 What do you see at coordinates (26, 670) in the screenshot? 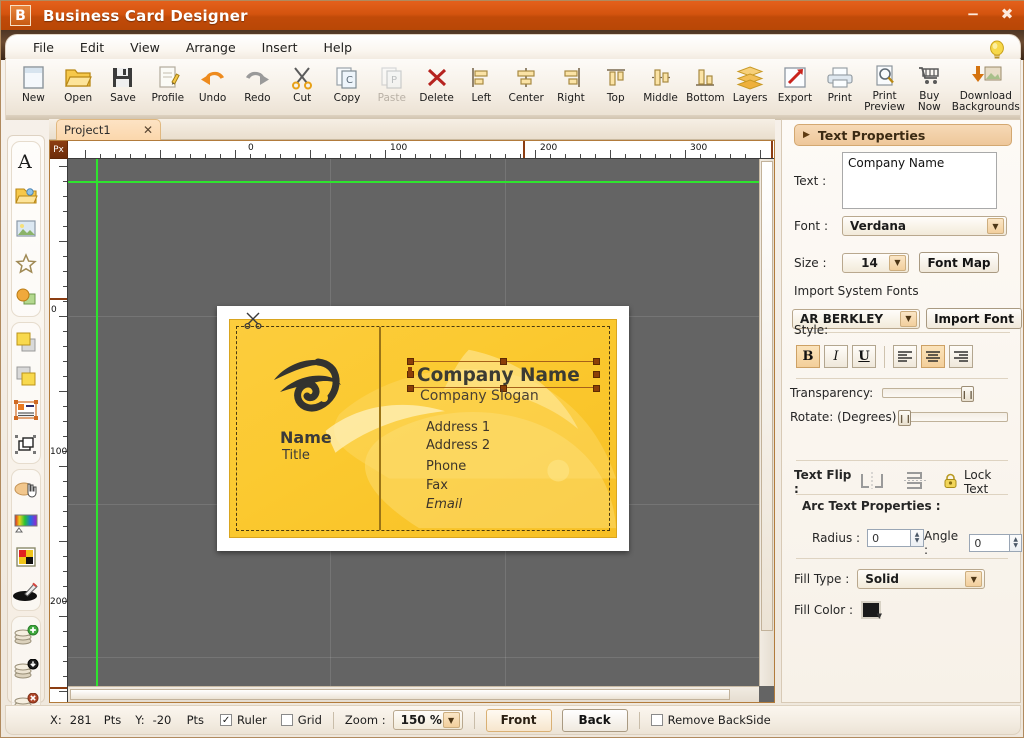
I see `layer-down-icon` at bounding box center [26, 670].